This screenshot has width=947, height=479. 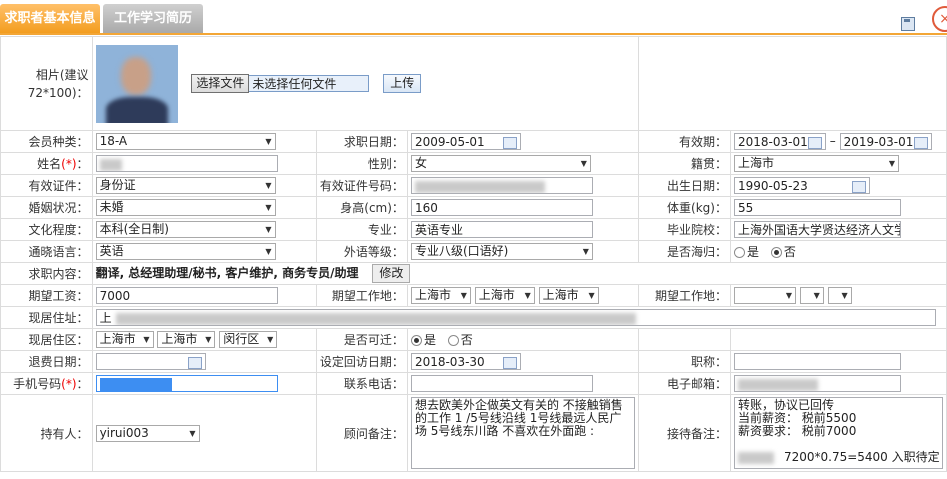 I want to click on apply-date-input: 2009-05-01, so click(x=465, y=141).